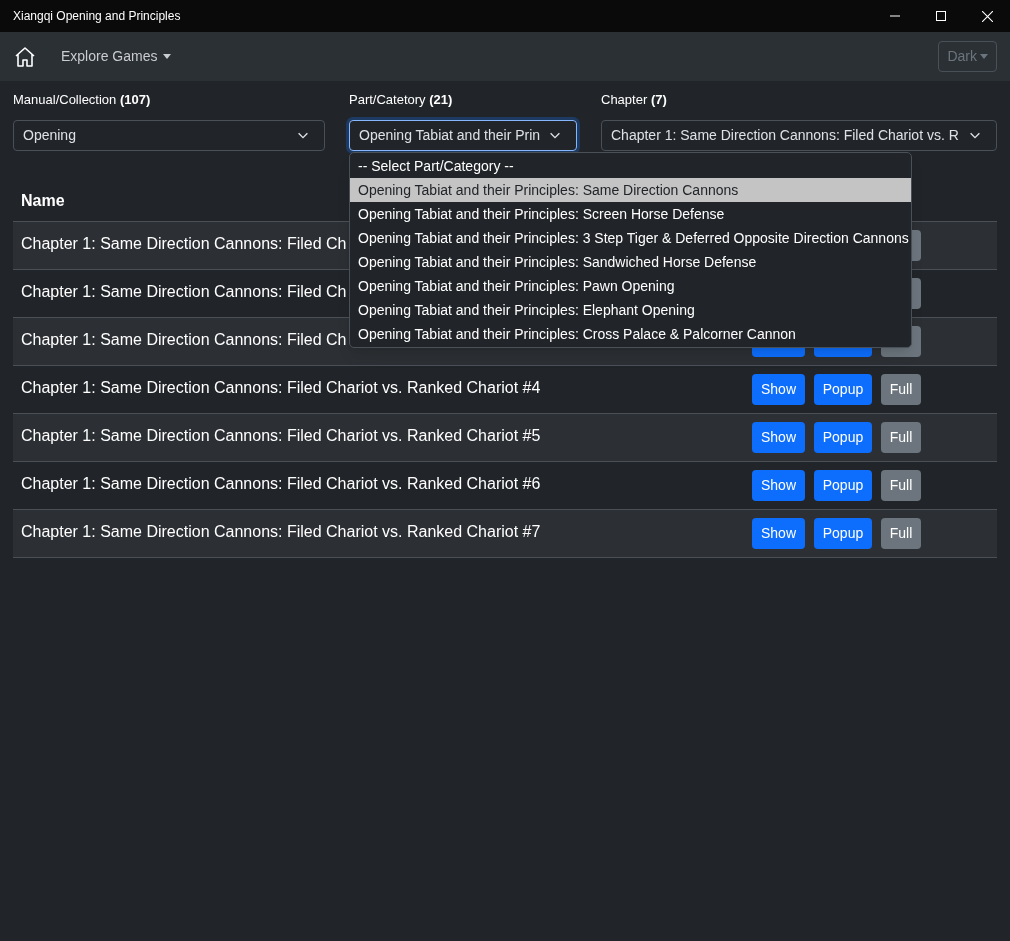 The width and height of the screenshot is (1010, 941). What do you see at coordinates (967, 56) in the screenshot?
I see `theme-dropdown: Dark` at bounding box center [967, 56].